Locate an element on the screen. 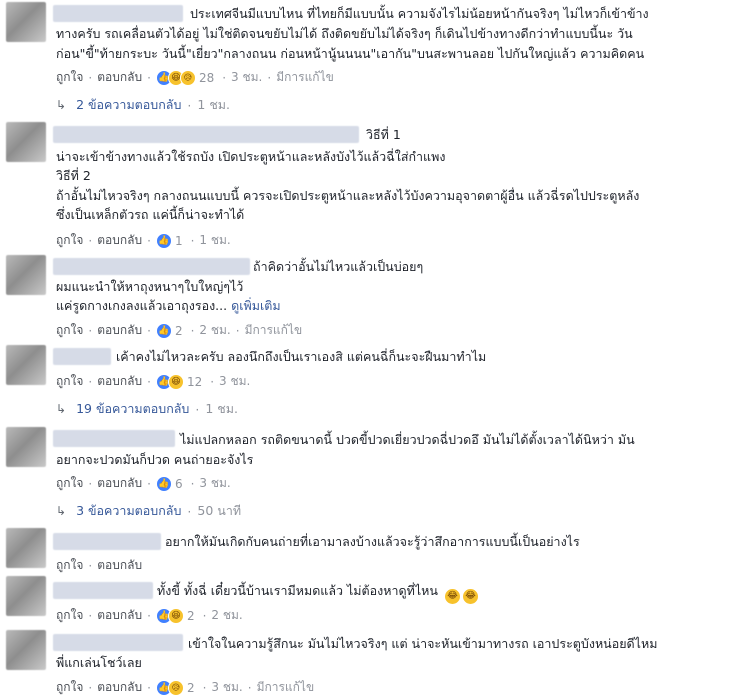 This screenshot has height=699, width=739. comment-text-line: ซึ่งเป็นเหล็กตัวรถ แค่นี้ก็น่าจะทำได้ is located at coordinates (150, 214).